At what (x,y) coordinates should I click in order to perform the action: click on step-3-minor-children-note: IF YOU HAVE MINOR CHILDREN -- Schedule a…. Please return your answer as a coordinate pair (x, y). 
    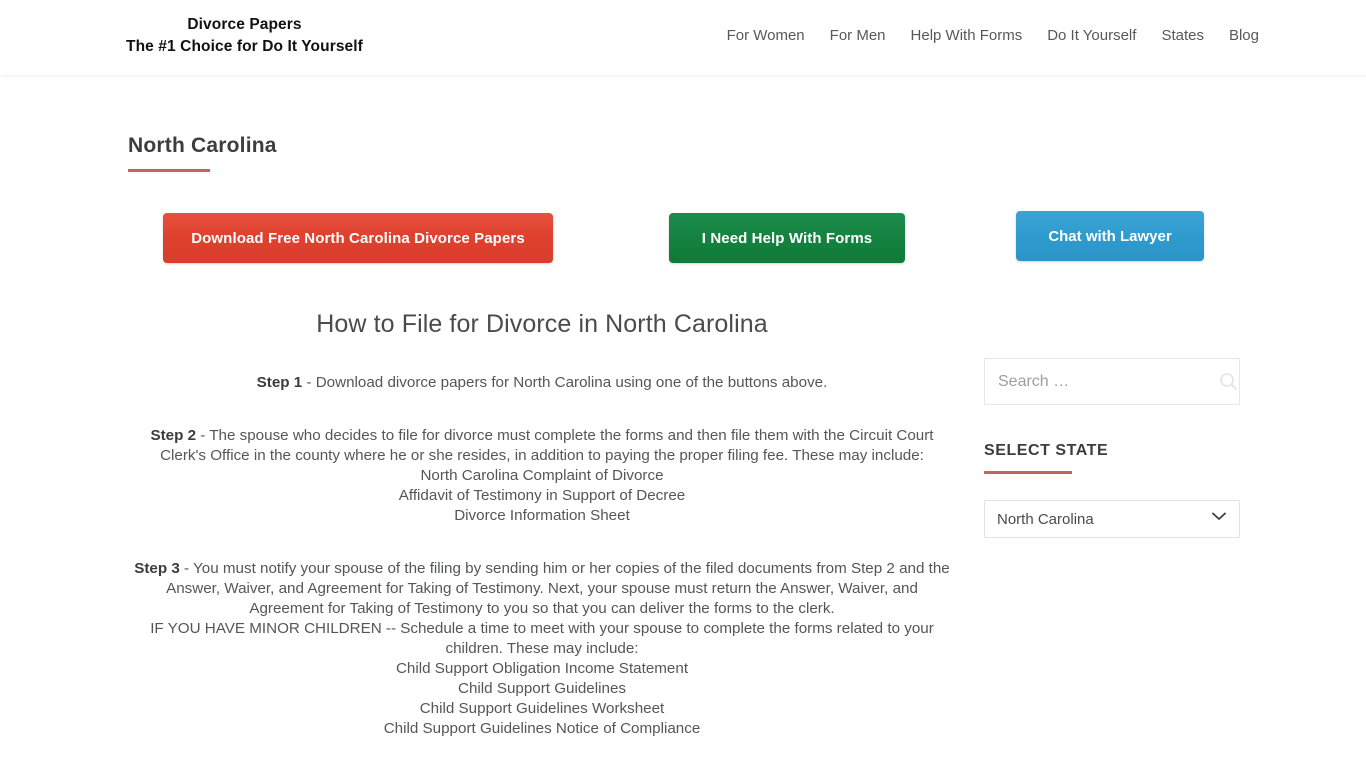
    Looking at the image, I should click on (542, 639).